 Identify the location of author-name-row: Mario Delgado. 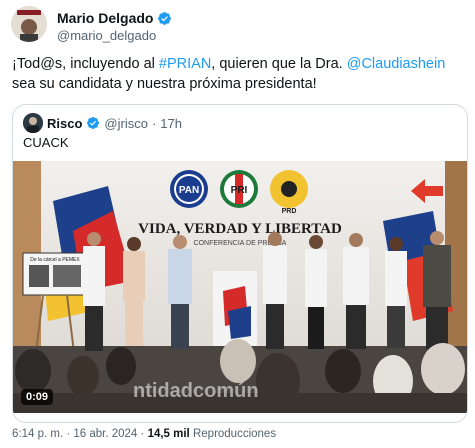
(114, 18).